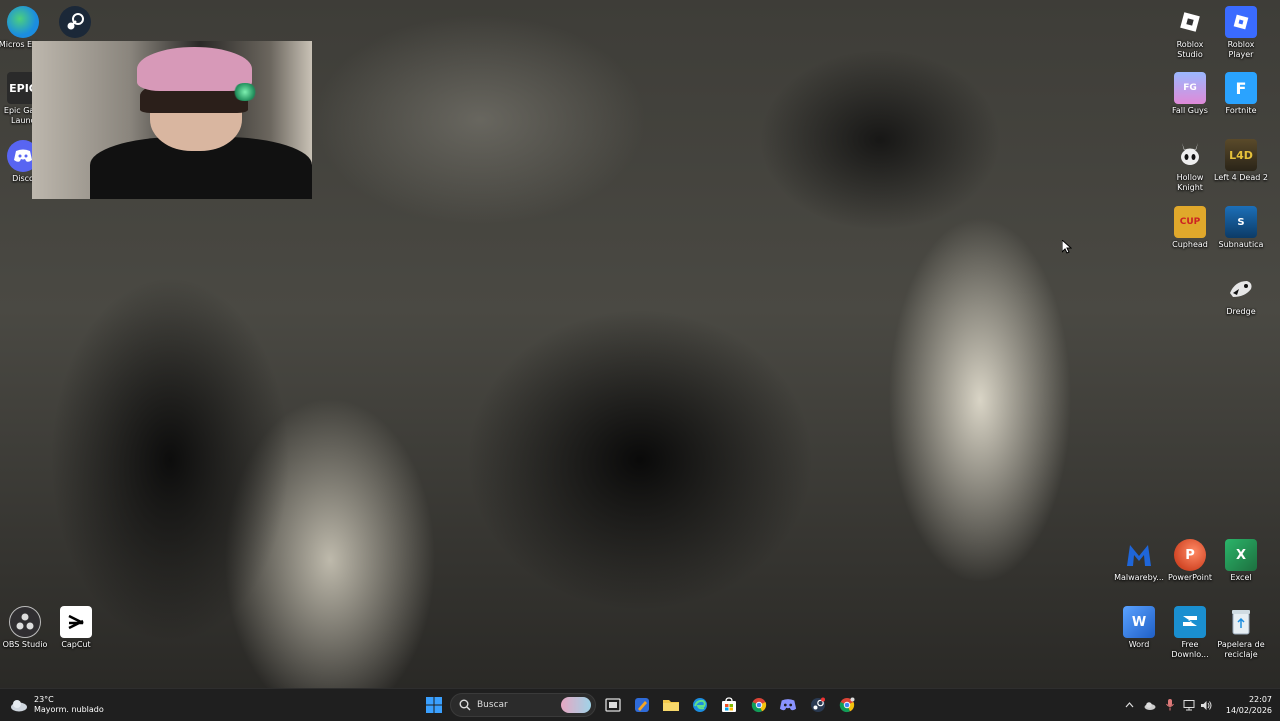  I want to click on roblox-player-icon, so click(1241, 22).